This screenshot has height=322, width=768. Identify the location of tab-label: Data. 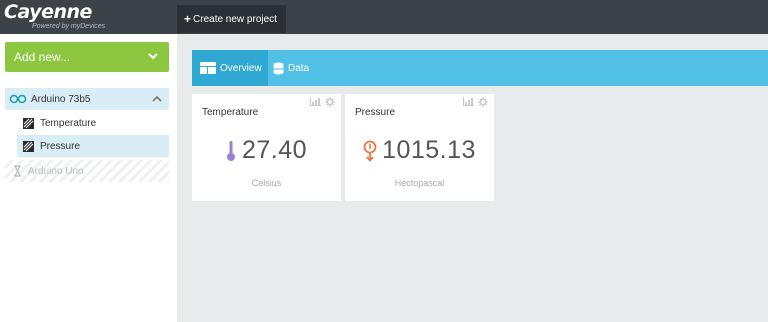
(299, 68).